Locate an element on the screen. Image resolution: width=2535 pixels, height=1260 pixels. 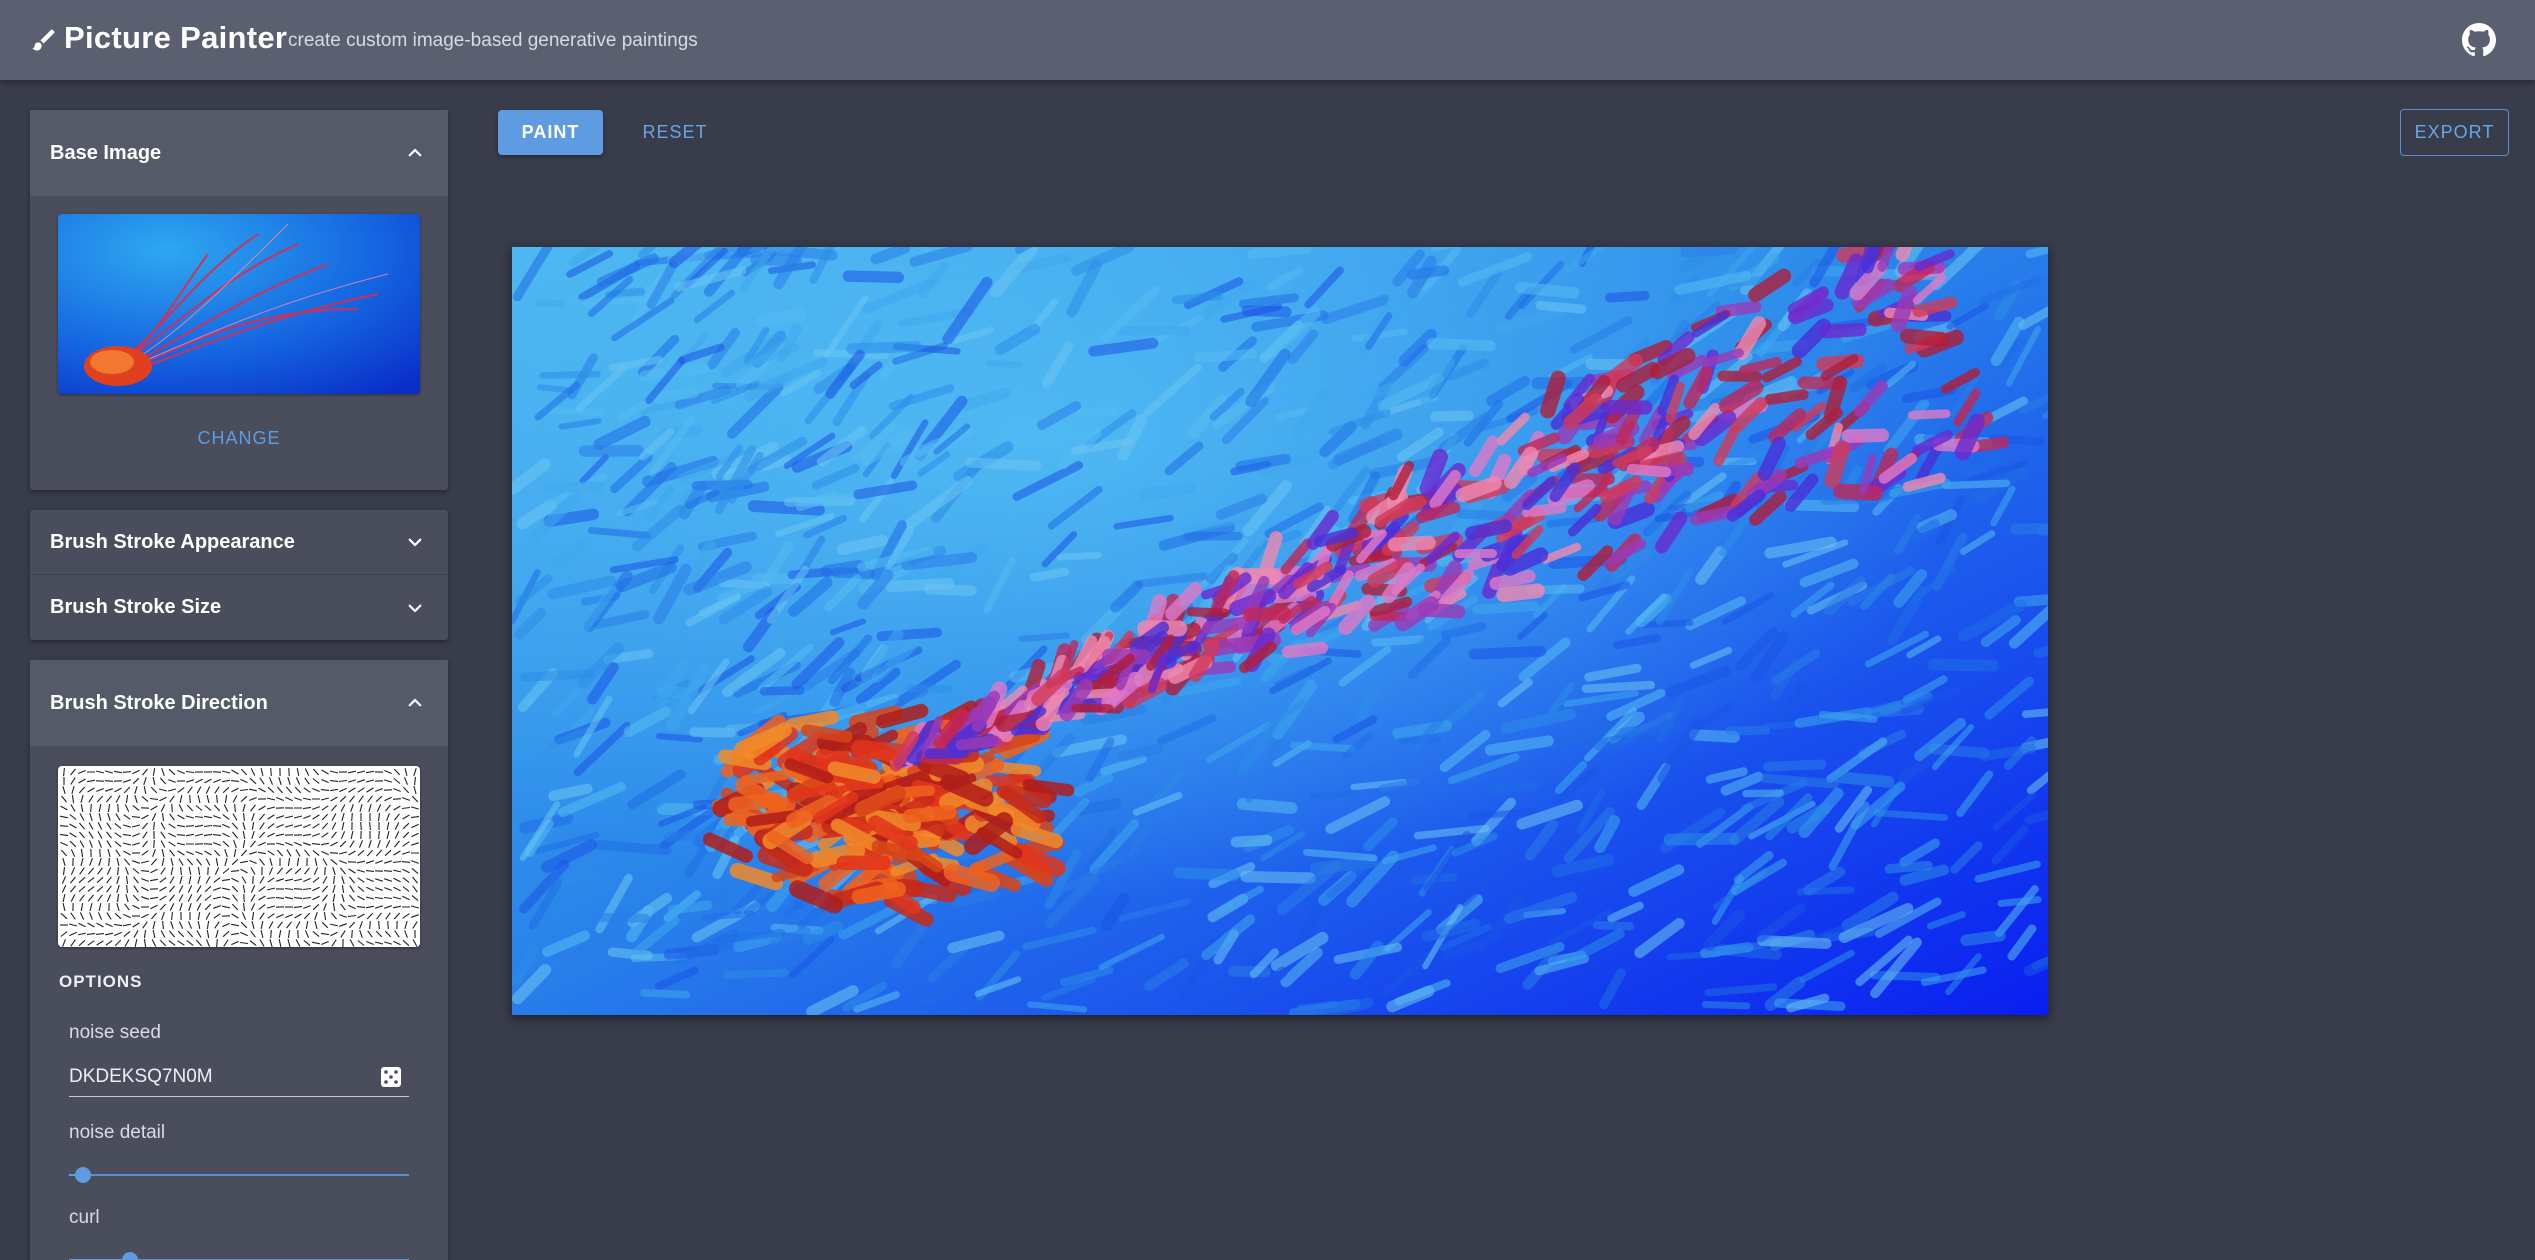
options-label: OPTIONS is located at coordinates (101, 981).